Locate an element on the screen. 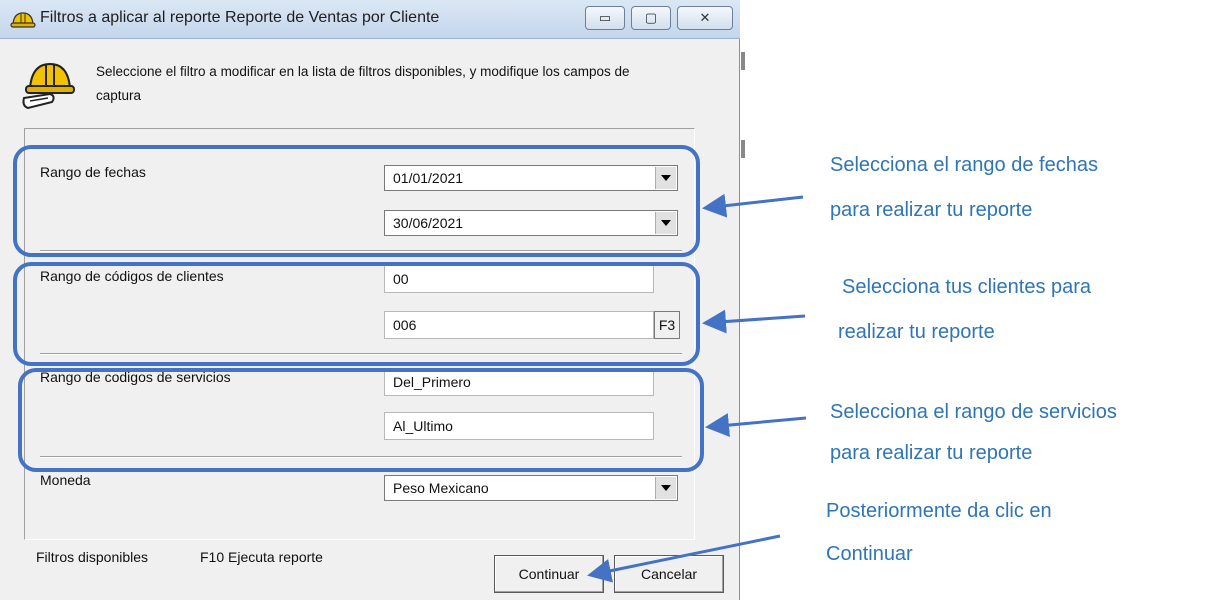  note-continuar-line2: Continuar is located at coordinates (869, 554).